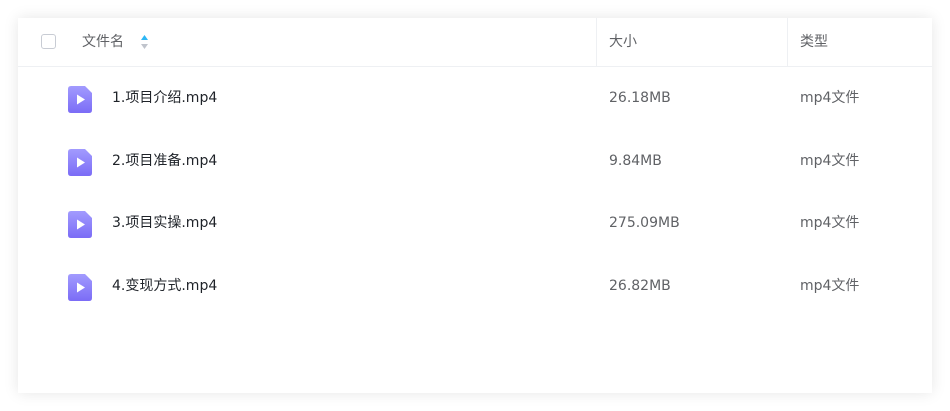 The image size is (950, 411). Describe the element at coordinates (475, 162) in the screenshot. I see `table-row: 2.项目准备.mp4 9.84MB mp4文件` at that location.